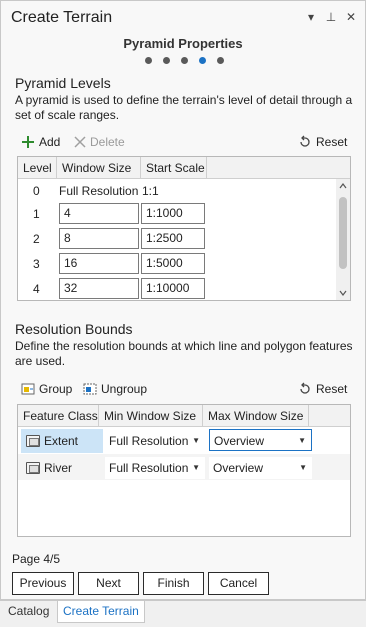 This screenshot has width=366, height=627. Describe the element at coordinates (107, 142) in the screenshot. I see `delete-label: Delete` at that location.